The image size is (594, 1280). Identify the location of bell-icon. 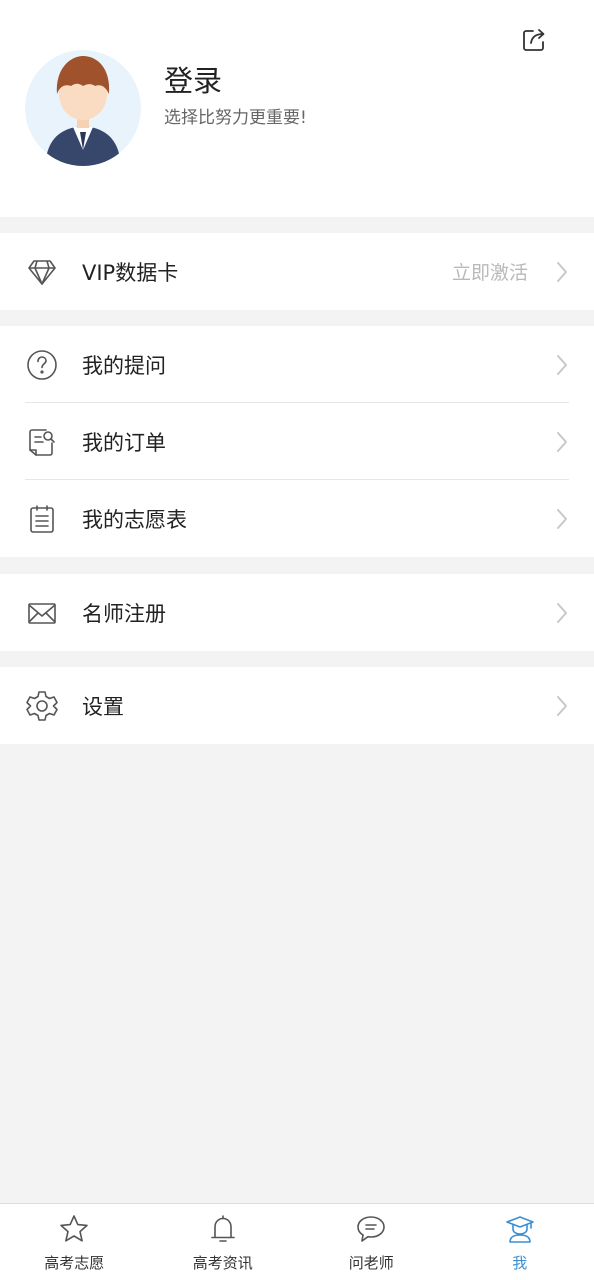
(223, 1229).